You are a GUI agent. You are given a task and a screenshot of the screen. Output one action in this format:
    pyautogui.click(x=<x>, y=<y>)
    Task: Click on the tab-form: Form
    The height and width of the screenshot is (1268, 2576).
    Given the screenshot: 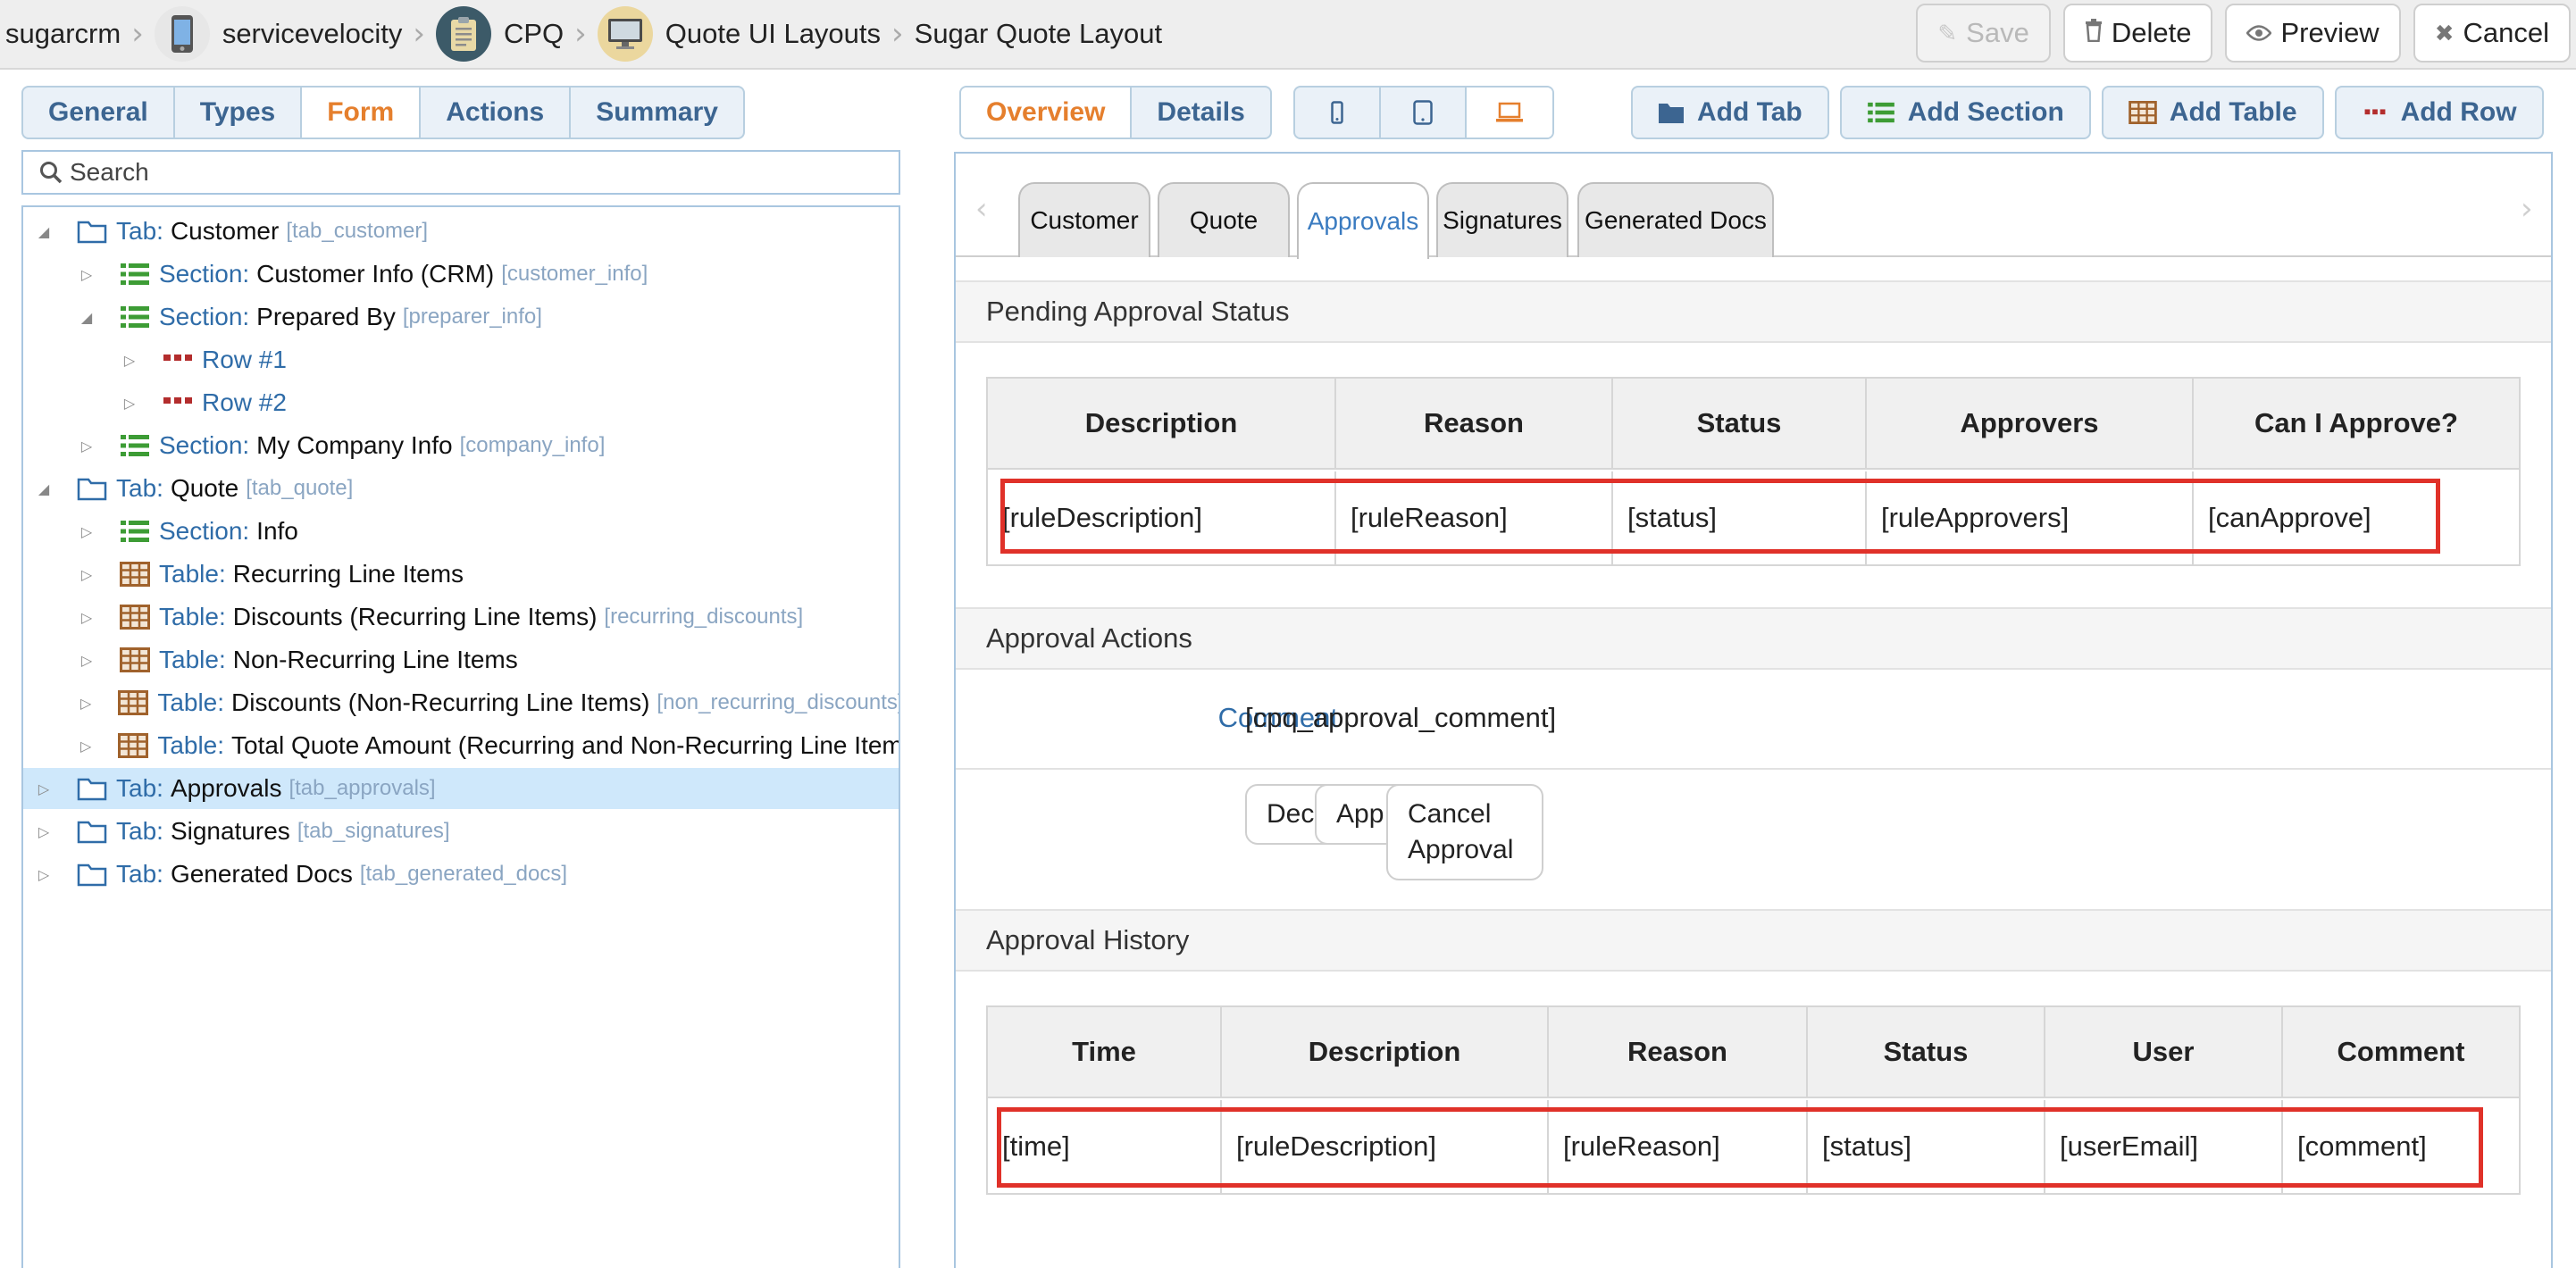 What is the action you would take?
    pyautogui.click(x=362, y=113)
    